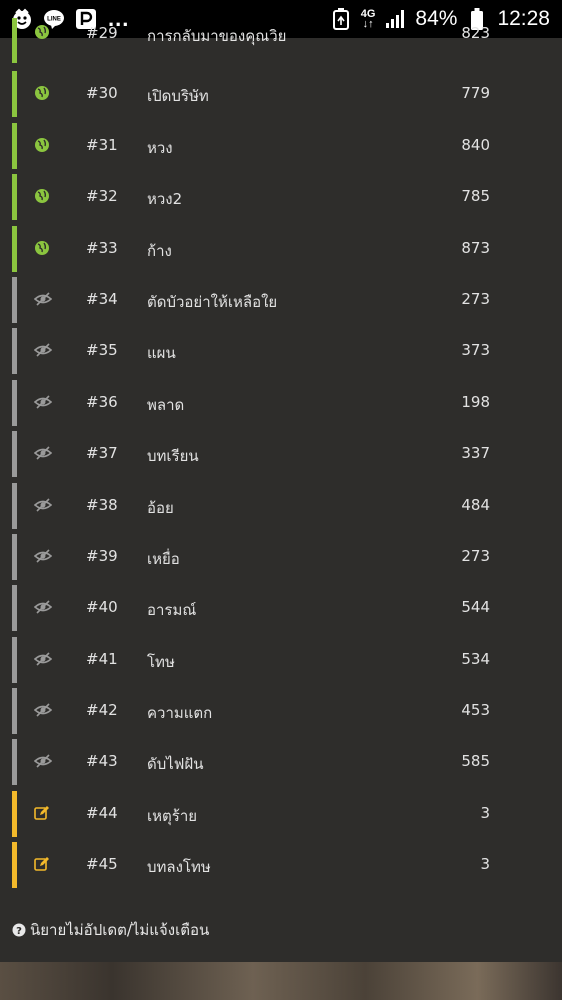  Describe the element at coordinates (281, 197) in the screenshot. I see `chapter-row: #32 หวง2 785` at that location.